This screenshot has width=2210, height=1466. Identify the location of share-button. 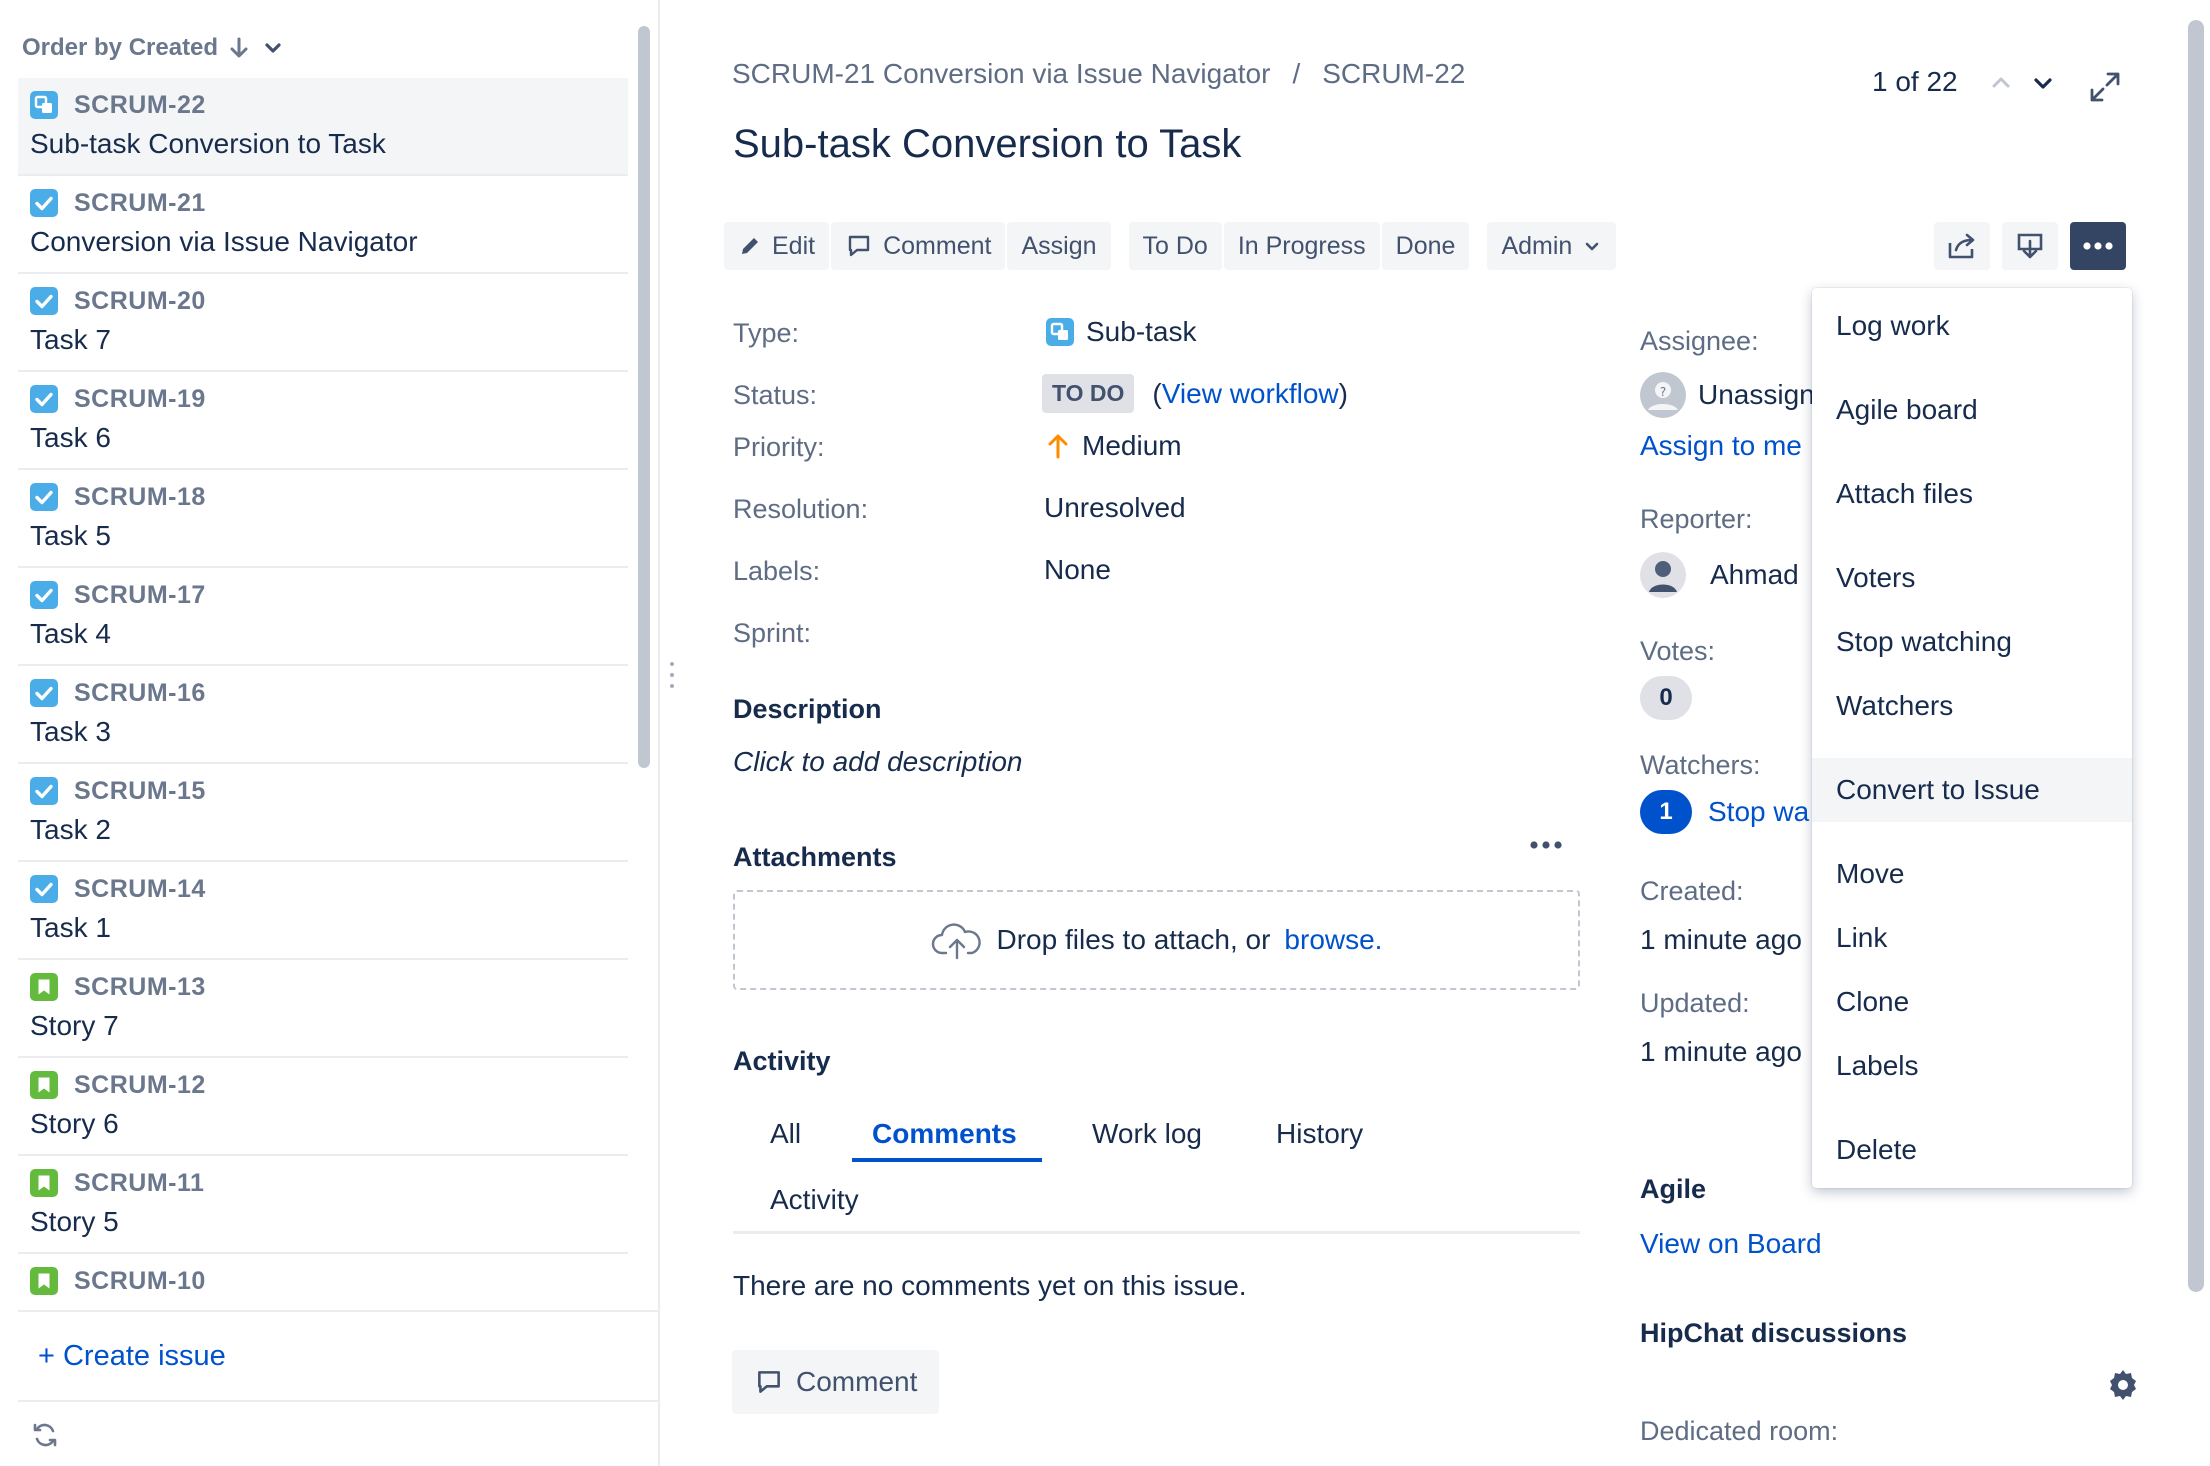
(1962, 246).